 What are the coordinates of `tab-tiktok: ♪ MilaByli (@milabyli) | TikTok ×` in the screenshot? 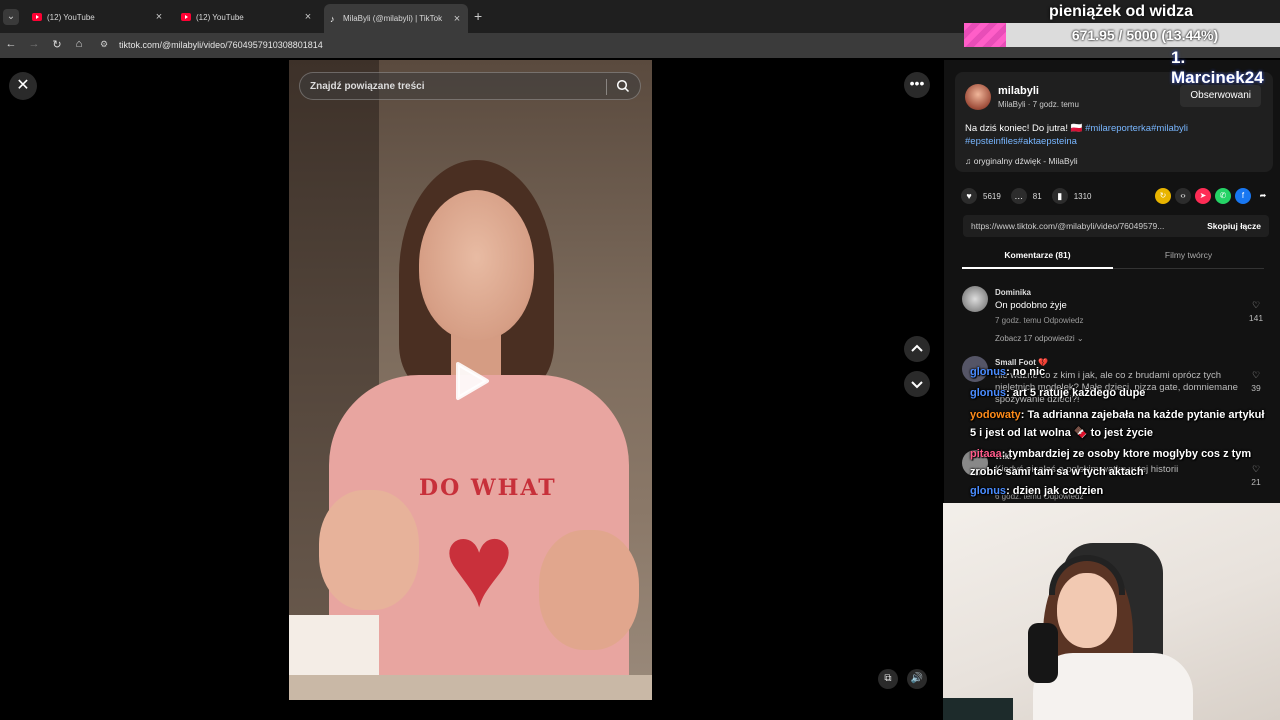 It's located at (396, 18).